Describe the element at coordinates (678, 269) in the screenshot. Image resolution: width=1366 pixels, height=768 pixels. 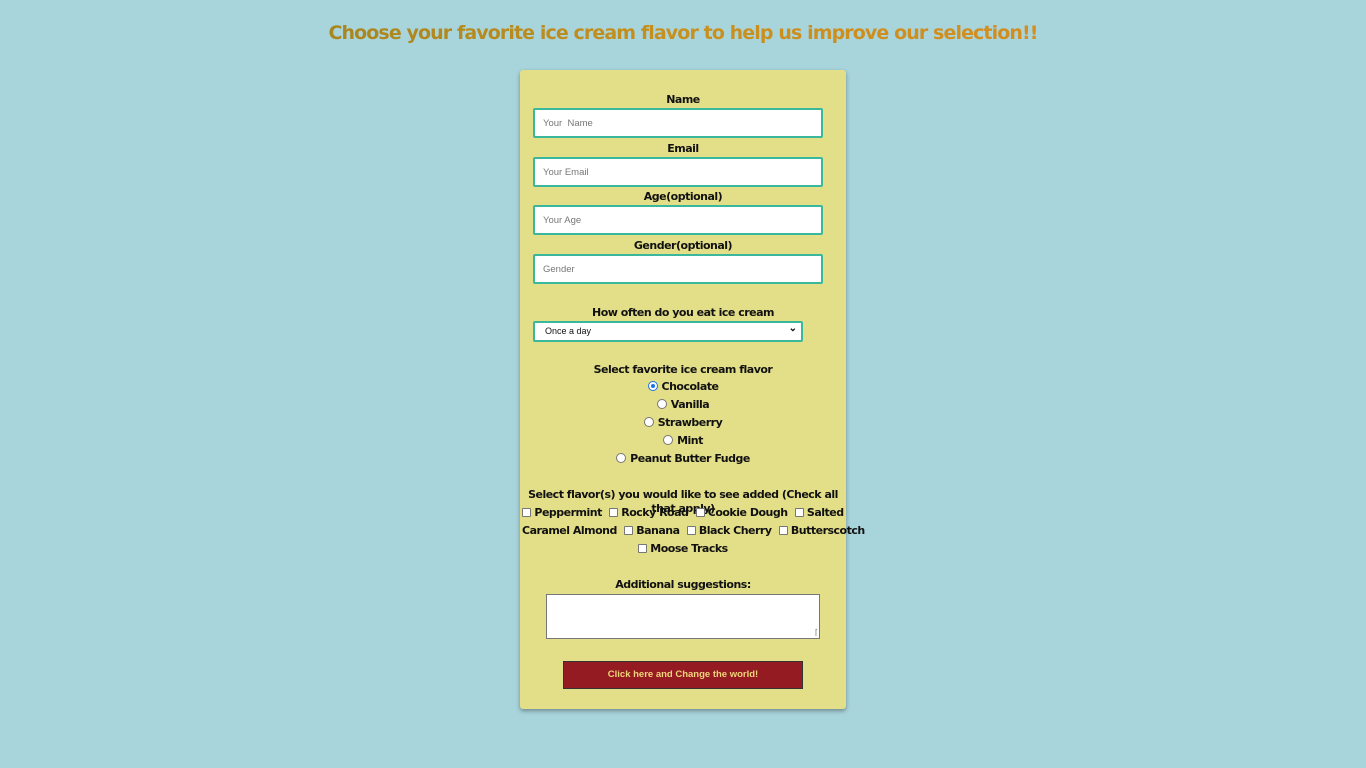
I see `gender-input` at that location.